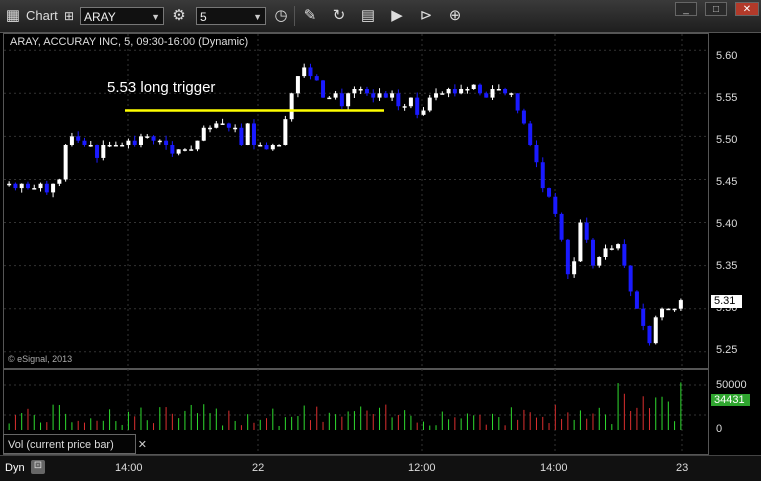 The width and height of the screenshot is (761, 481). Describe the element at coordinates (735, 201) in the screenshot. I see `price-axis: 5.60 5.55 5.50 5.45 5.40 5.35 5.30 5.25` at that location.